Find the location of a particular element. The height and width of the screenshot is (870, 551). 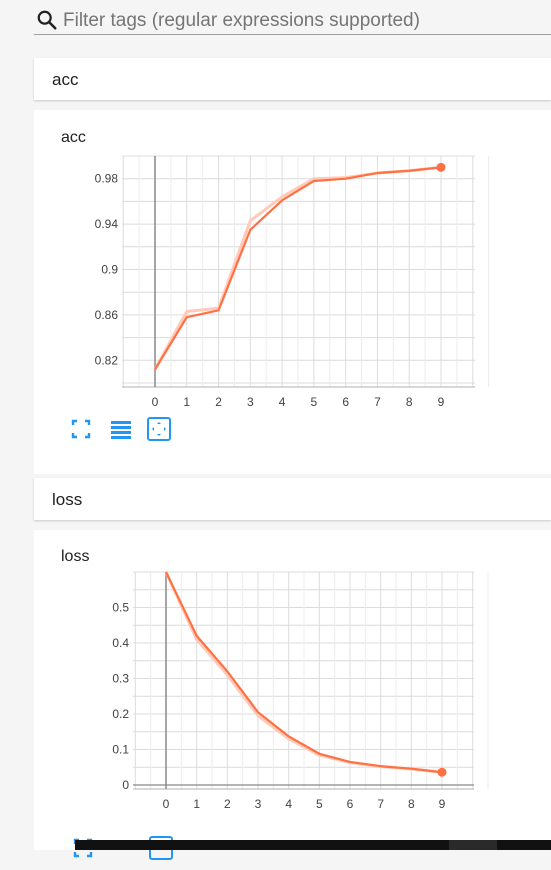

y-tick-label: 0.4 is located at coordinates (120, 643).